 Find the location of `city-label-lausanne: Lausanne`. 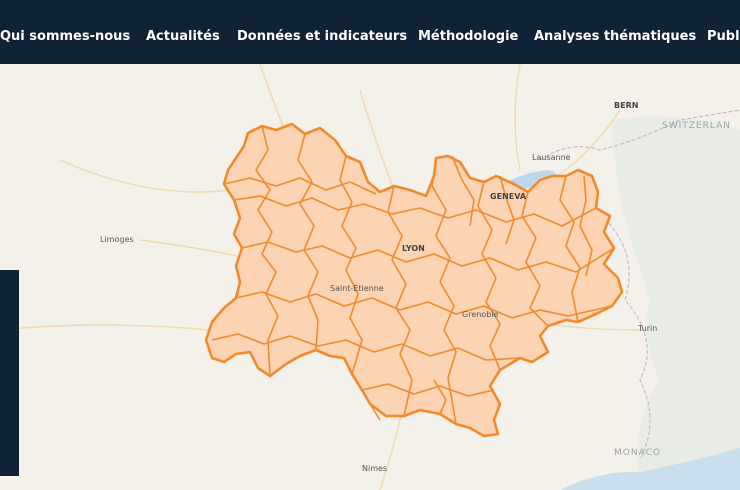

city-label-lausanne: Lausanne is located at coordinates (551, 157).